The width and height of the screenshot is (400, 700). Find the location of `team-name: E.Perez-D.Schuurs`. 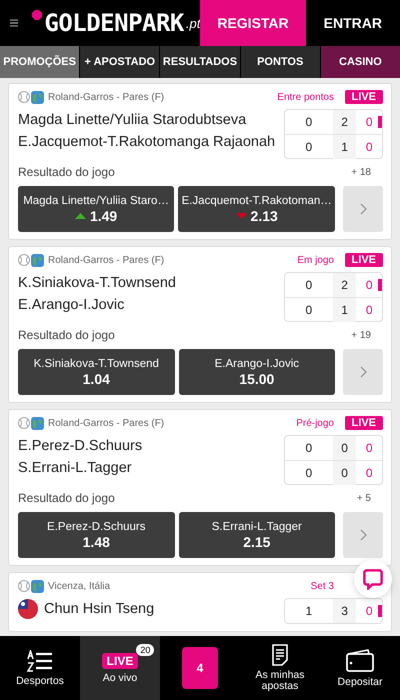

team-name: E.Perez-D.Schuurs is located at coordinates (81, 446).